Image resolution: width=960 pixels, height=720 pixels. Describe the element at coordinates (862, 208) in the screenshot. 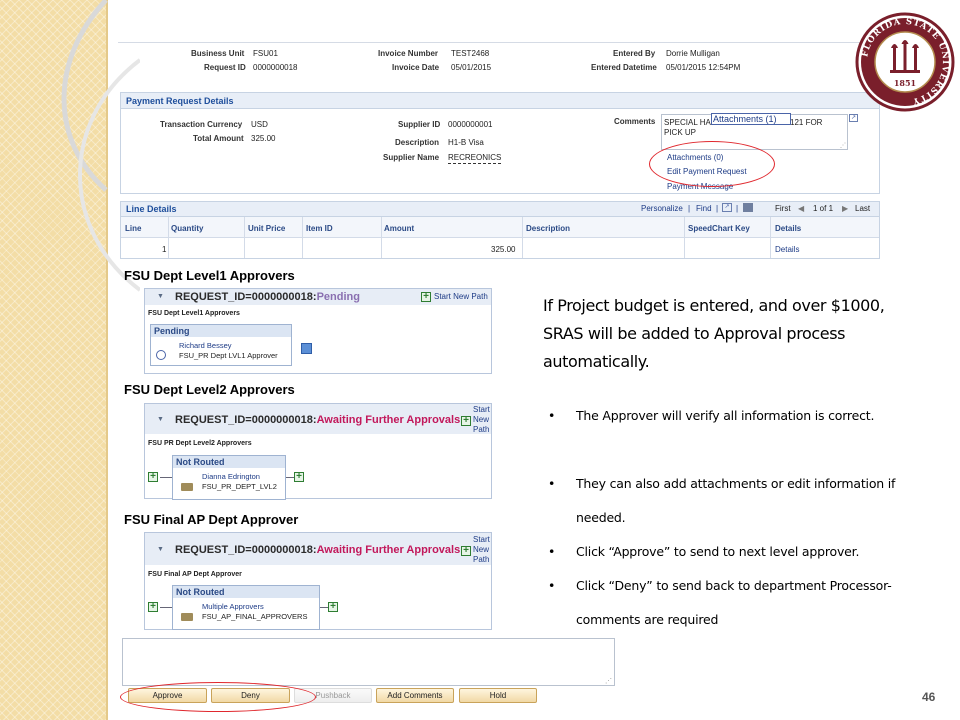

I see `last-link: Last` at that location.